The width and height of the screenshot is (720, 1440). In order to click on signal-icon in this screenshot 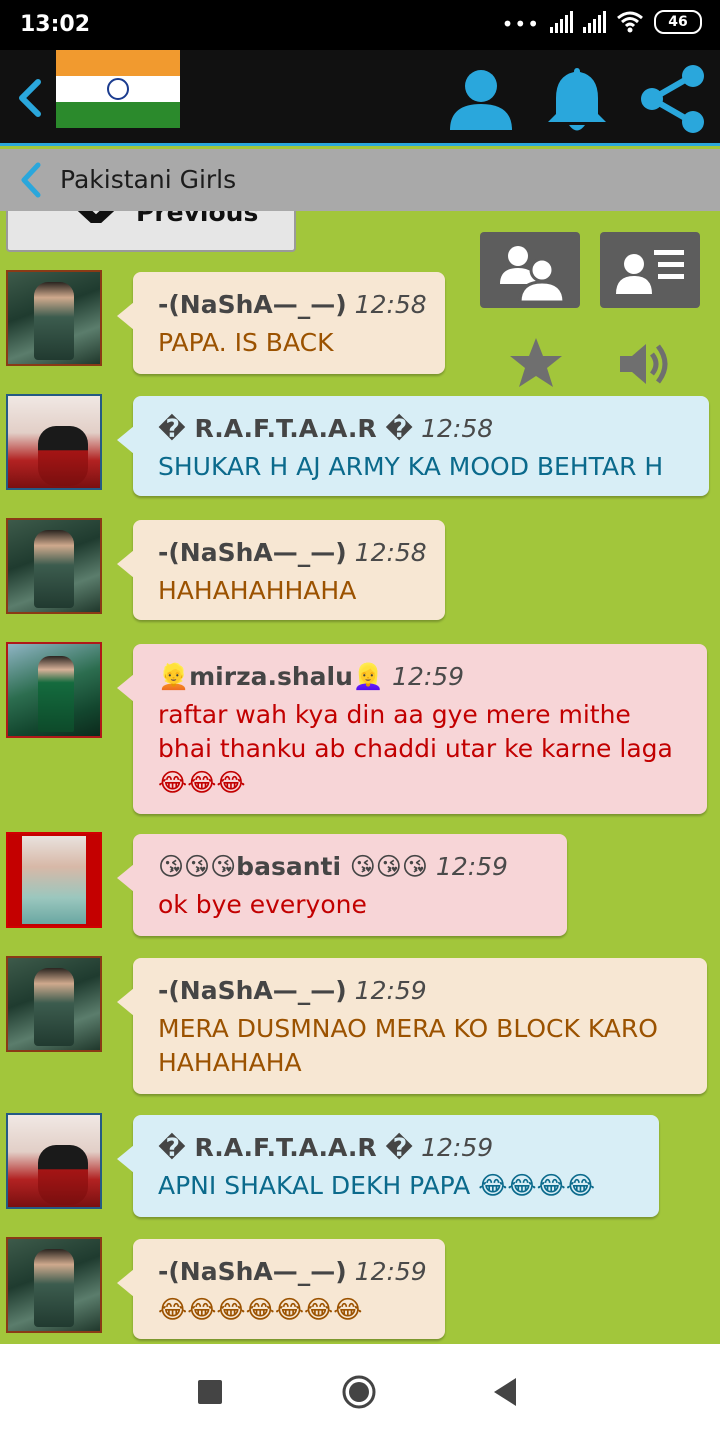, I will do `click(561, 22)`.